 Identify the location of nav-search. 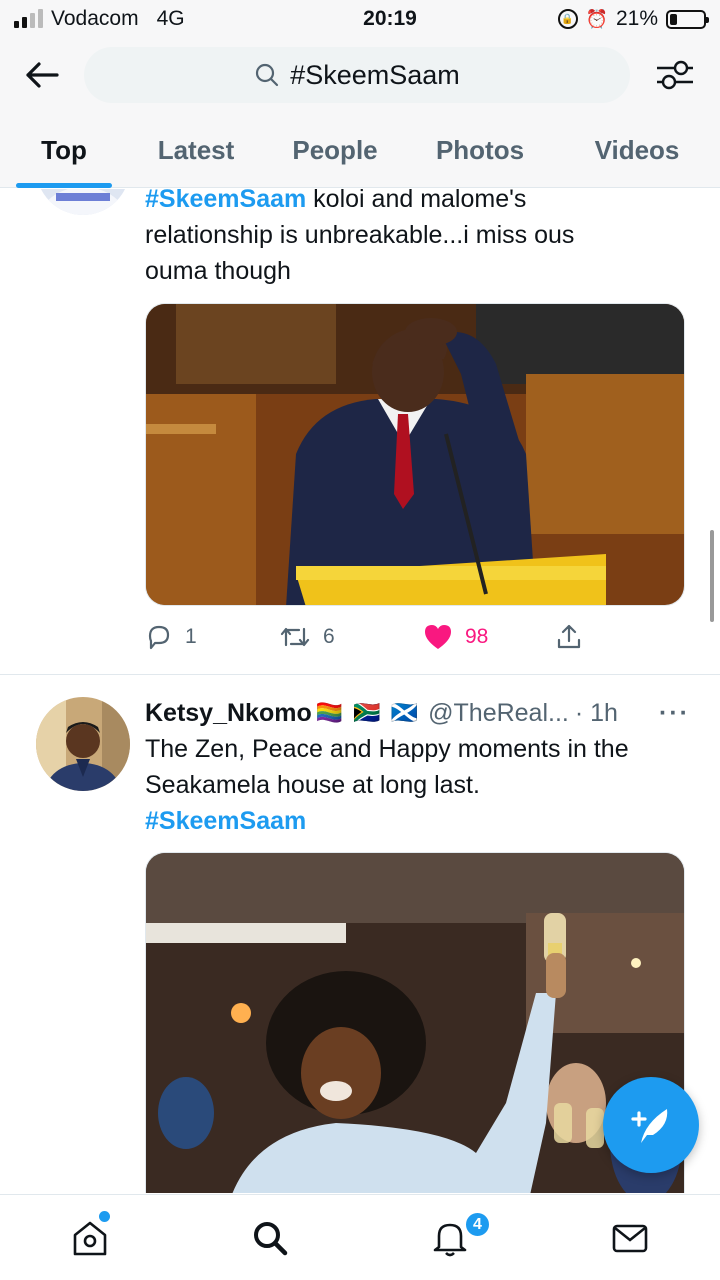
(270, 1237).